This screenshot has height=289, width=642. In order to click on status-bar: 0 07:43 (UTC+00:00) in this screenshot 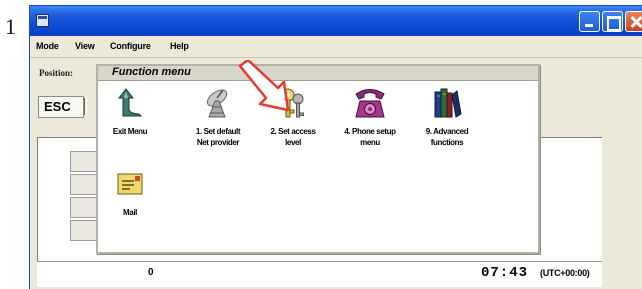, I will do `click(319, 274)`.